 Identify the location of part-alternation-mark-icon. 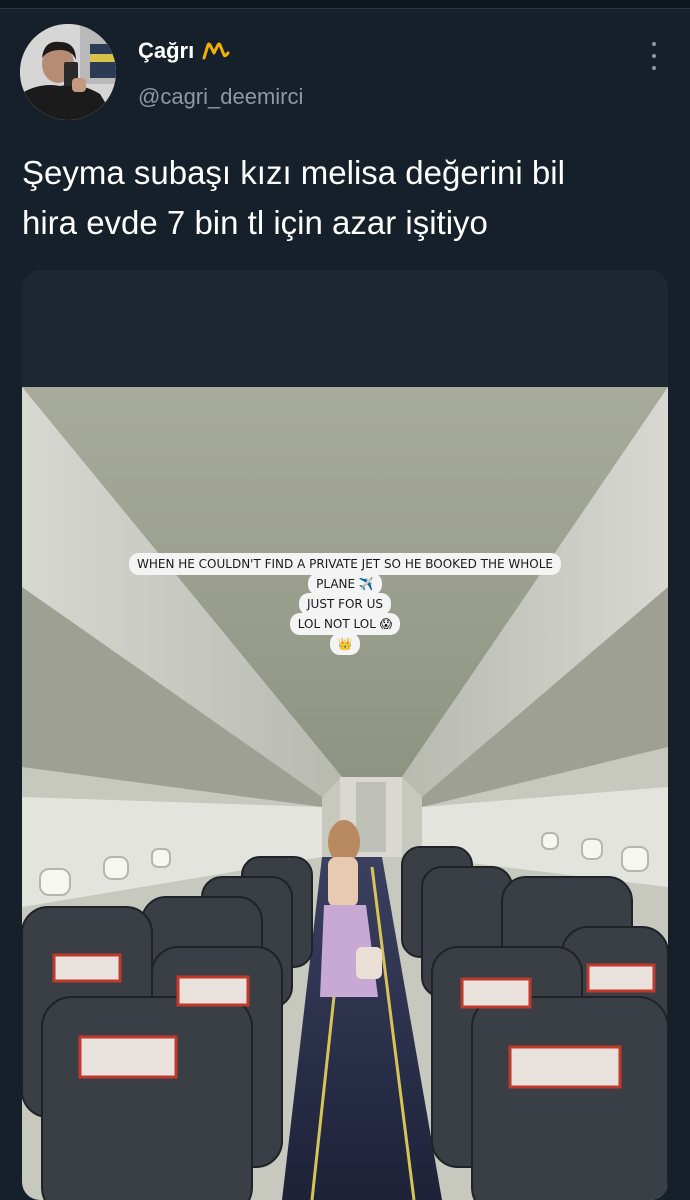
(216, 51).